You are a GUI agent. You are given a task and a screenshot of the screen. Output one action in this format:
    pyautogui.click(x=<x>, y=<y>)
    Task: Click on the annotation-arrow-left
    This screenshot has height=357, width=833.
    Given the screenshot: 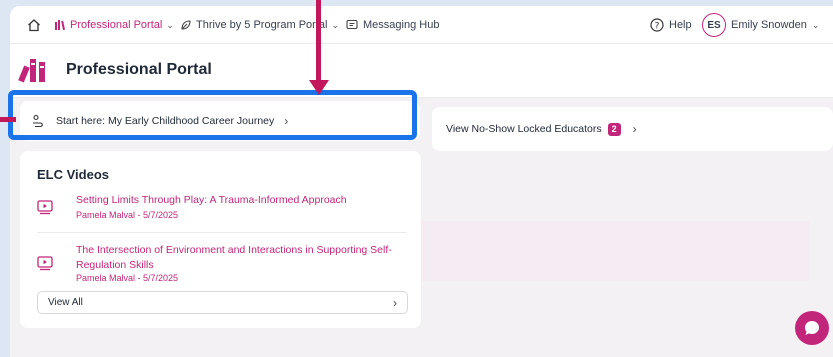 What is the action you would take?
    pyautogui.click(x=8, y=119)
    